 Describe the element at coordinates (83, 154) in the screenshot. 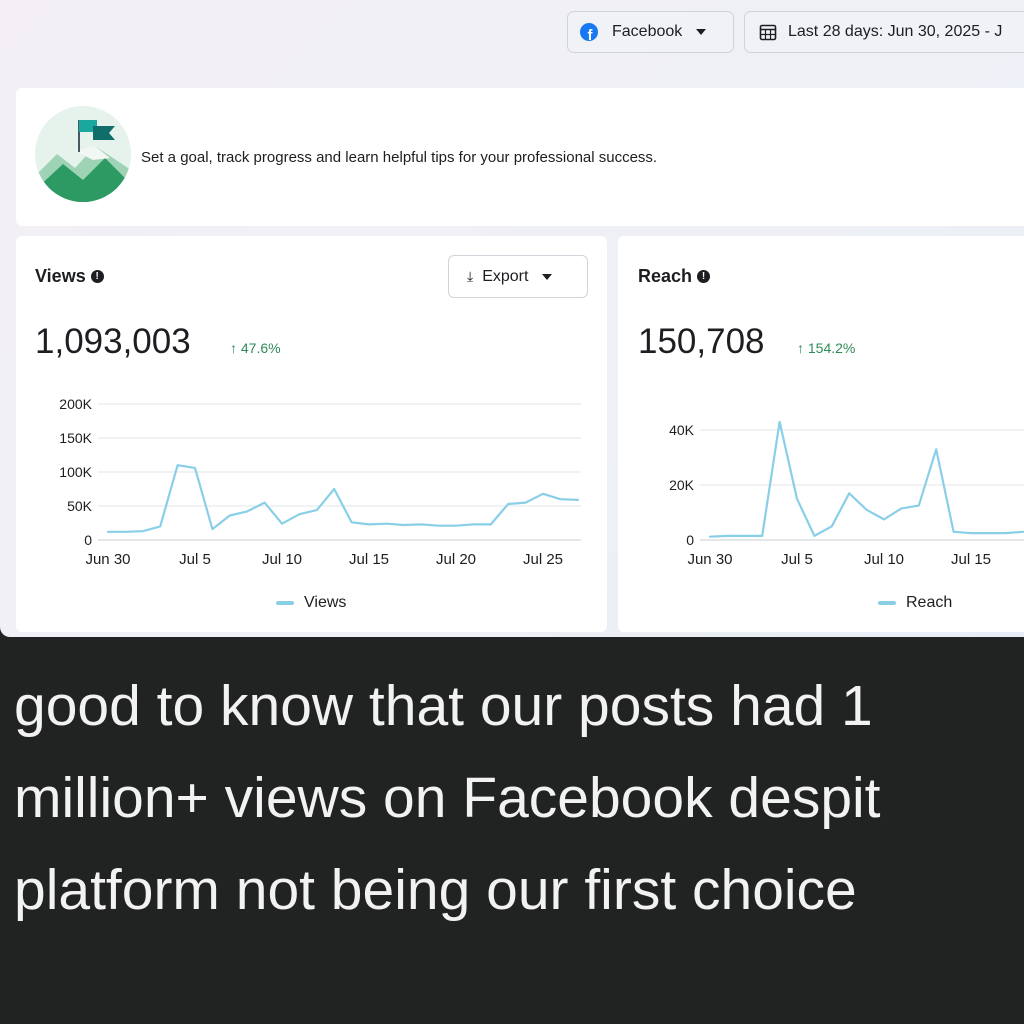

I see `goal-flag-illustration` at that location.